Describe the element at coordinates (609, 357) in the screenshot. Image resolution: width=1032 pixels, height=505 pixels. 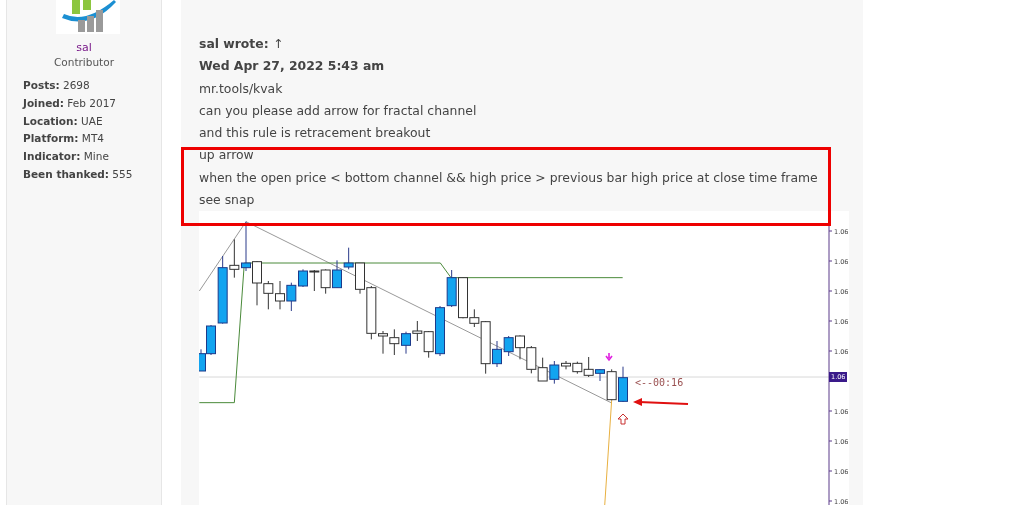
I see `down-arrow-icon` at that location.